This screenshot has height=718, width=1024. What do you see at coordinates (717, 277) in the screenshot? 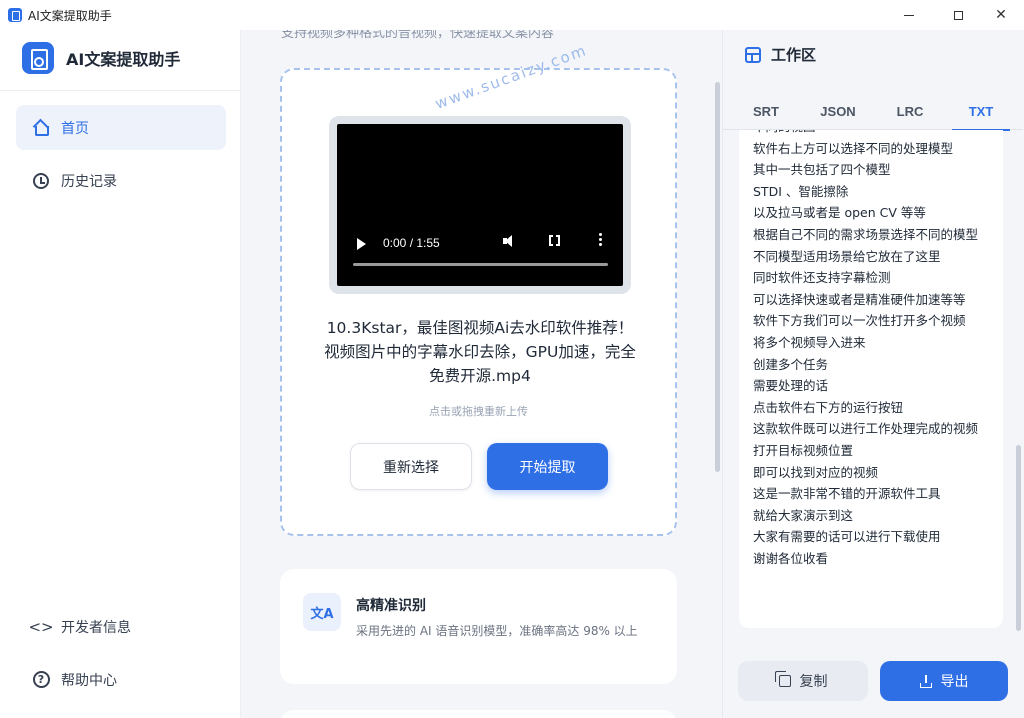
I see `main-scrollbar` at bounding box center [717, 277].